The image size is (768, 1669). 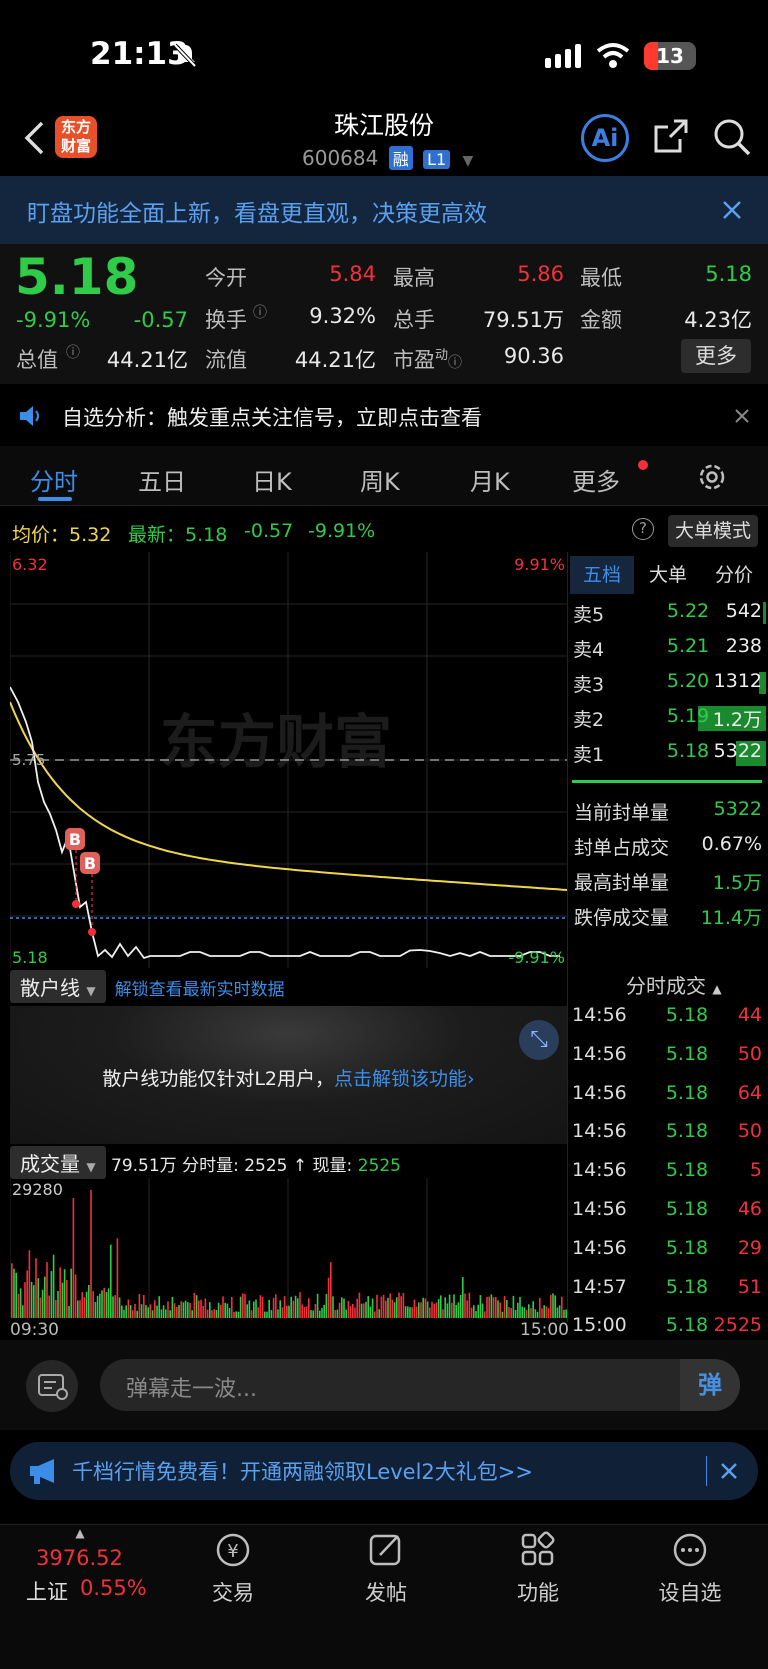 What do you see at coordinates (386, 1568) in the screenshot?
I see `nav-post: 发帖` at bounding box center [386, 1568].